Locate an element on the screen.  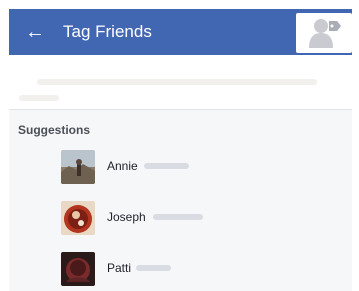
divider is located at coordinates (180, 109).